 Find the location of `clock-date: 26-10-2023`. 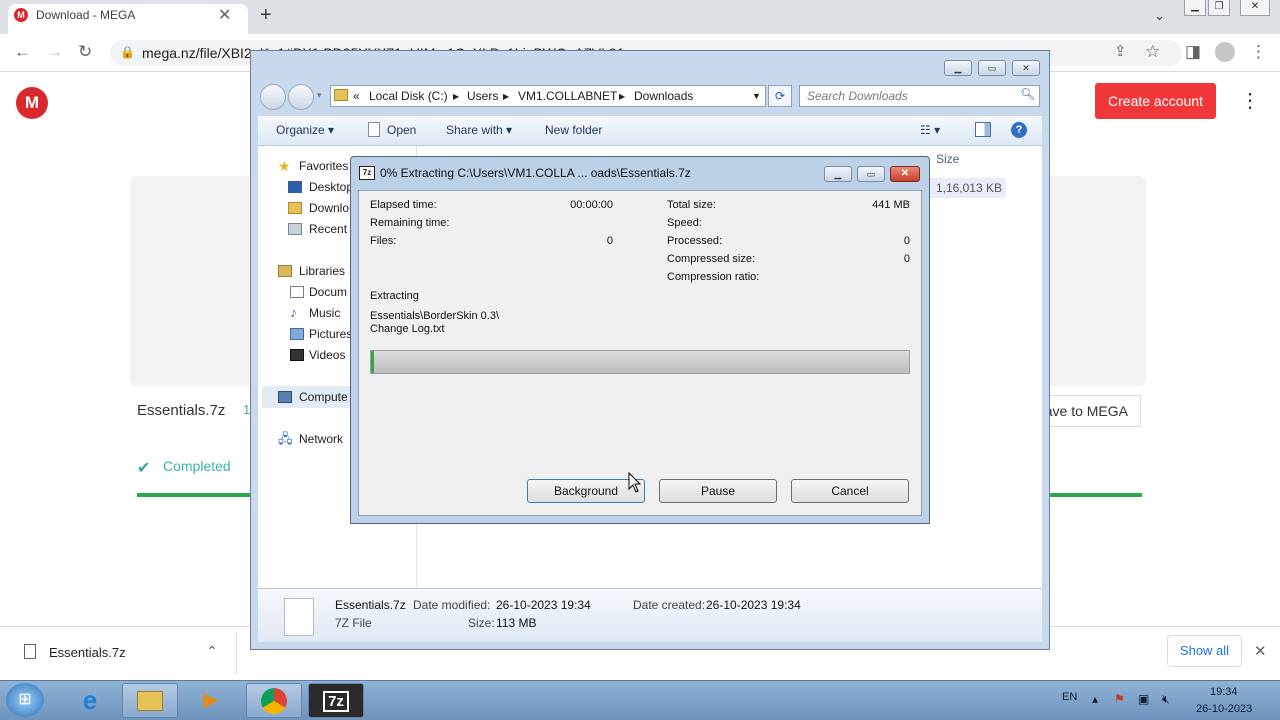

clock-date: 26-10-2023 is located at coordinates (1224, 709).